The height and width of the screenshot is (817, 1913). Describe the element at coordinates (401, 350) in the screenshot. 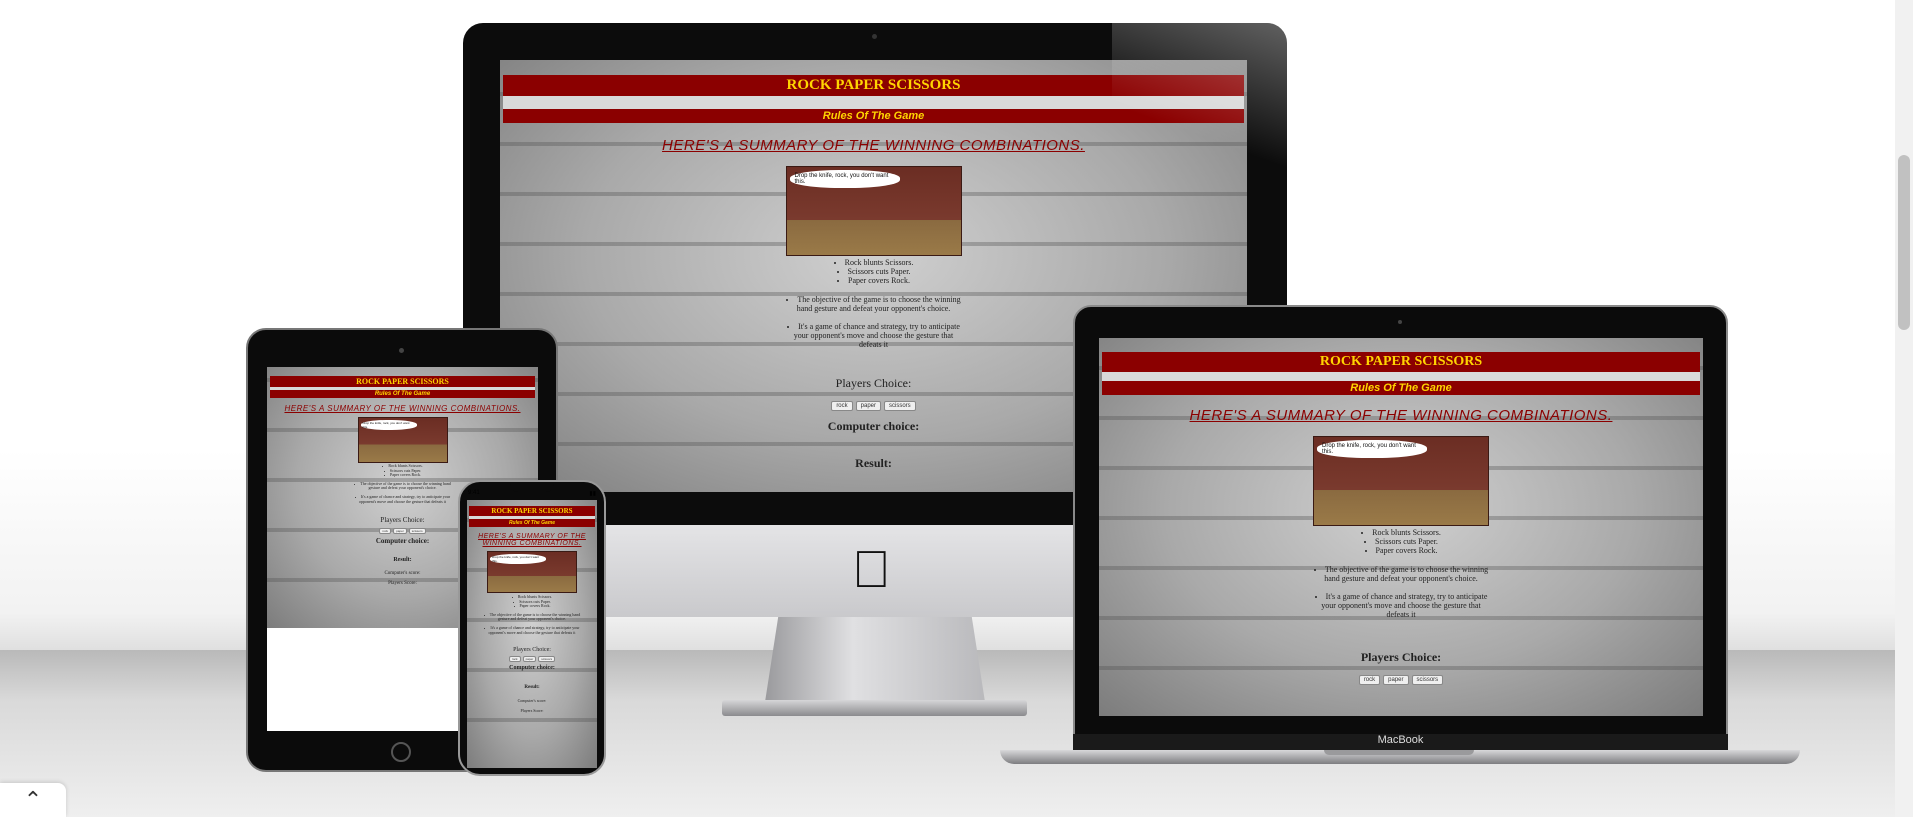

I see `ipad-camera` at that location.